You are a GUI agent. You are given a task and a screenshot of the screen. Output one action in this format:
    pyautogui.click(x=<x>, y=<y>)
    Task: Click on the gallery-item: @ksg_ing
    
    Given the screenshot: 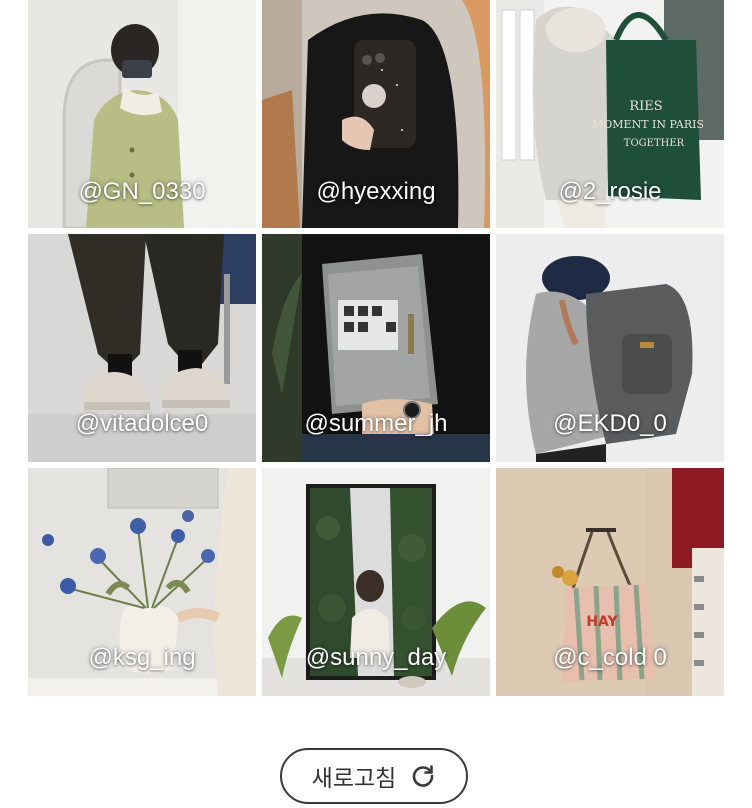 What is the action you would take?
    pyautogui.click(x=142, y=582)
    